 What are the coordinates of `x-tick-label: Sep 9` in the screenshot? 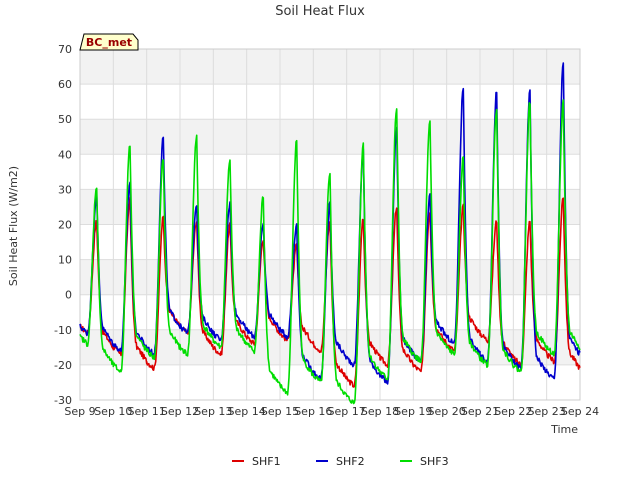 It's located at (79, 411).